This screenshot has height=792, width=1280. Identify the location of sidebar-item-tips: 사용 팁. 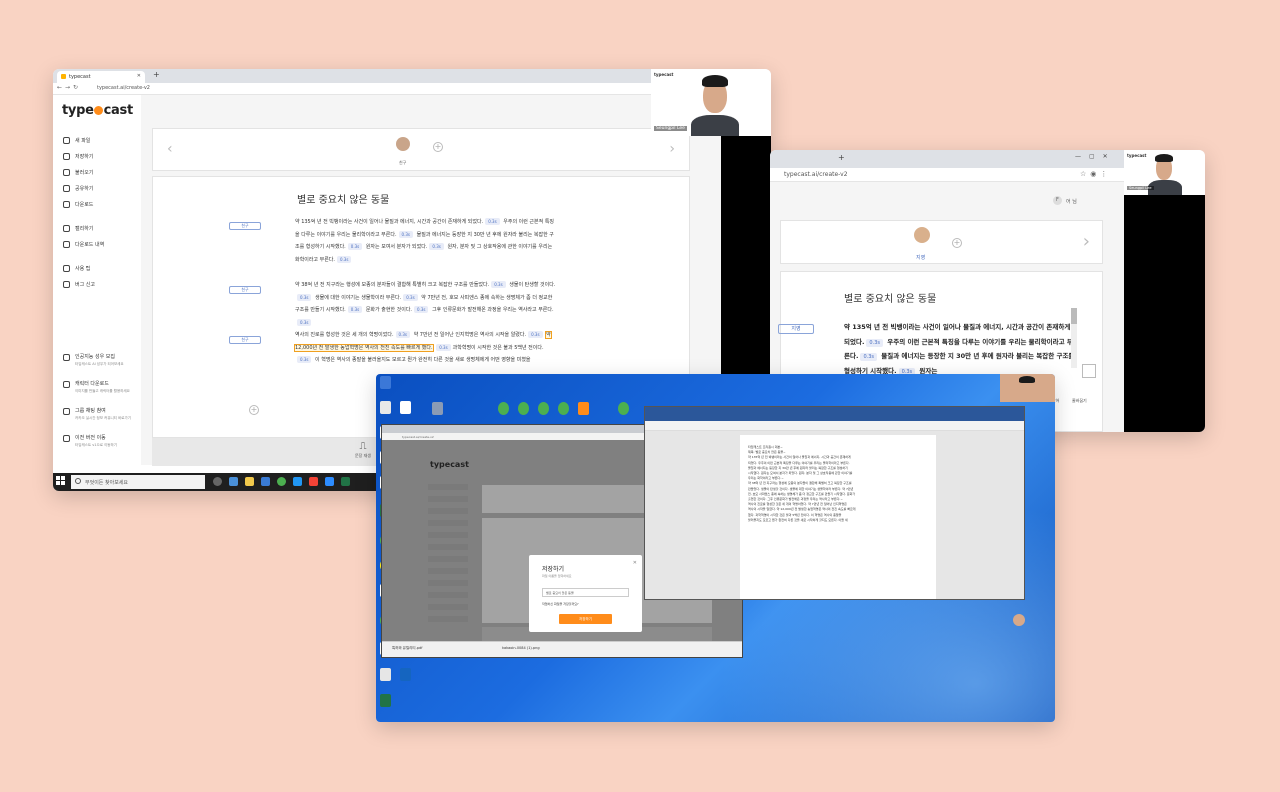
(101, 272).